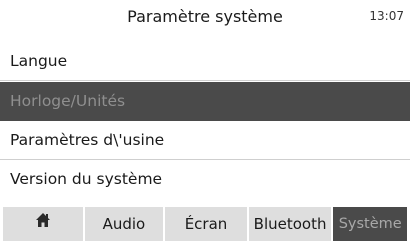 The image size is (410, 243). I want to click on tab-audio: Audio, so click(124, 224).